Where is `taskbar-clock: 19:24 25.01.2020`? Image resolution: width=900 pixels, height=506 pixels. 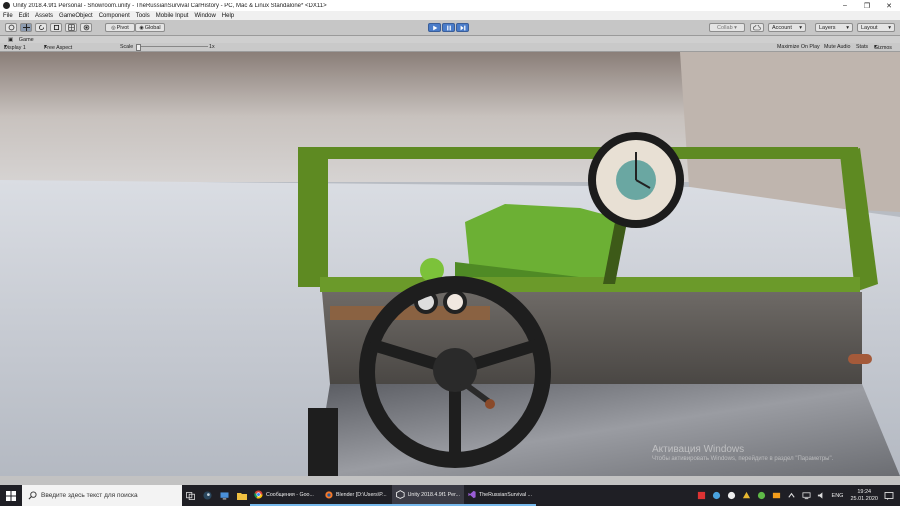
taskbar-clock: 19:24 25.01.2020 is located at coordinates (864, 496).